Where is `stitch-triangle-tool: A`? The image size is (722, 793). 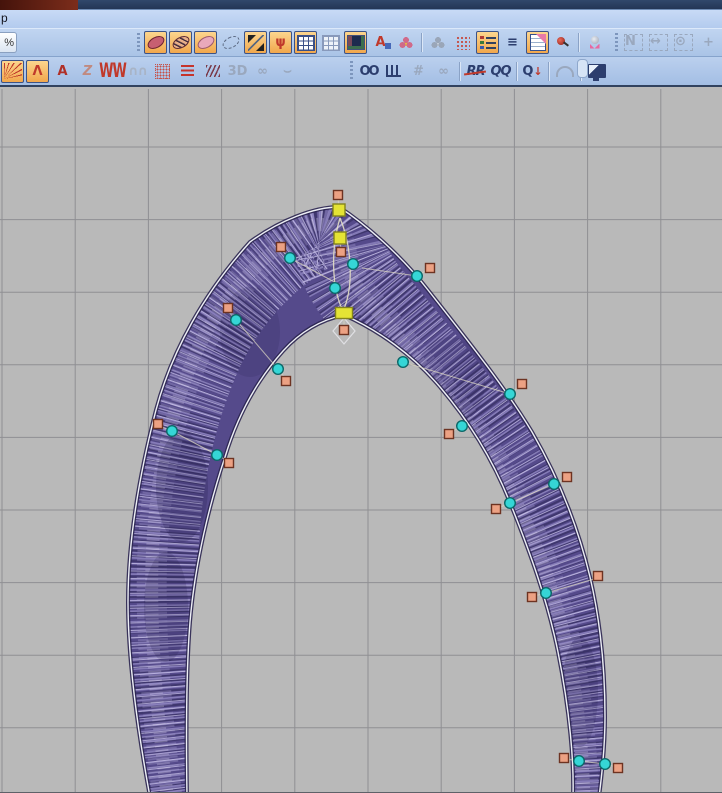 stitch-triangle-tool: A is located at coordinates (62, 71).